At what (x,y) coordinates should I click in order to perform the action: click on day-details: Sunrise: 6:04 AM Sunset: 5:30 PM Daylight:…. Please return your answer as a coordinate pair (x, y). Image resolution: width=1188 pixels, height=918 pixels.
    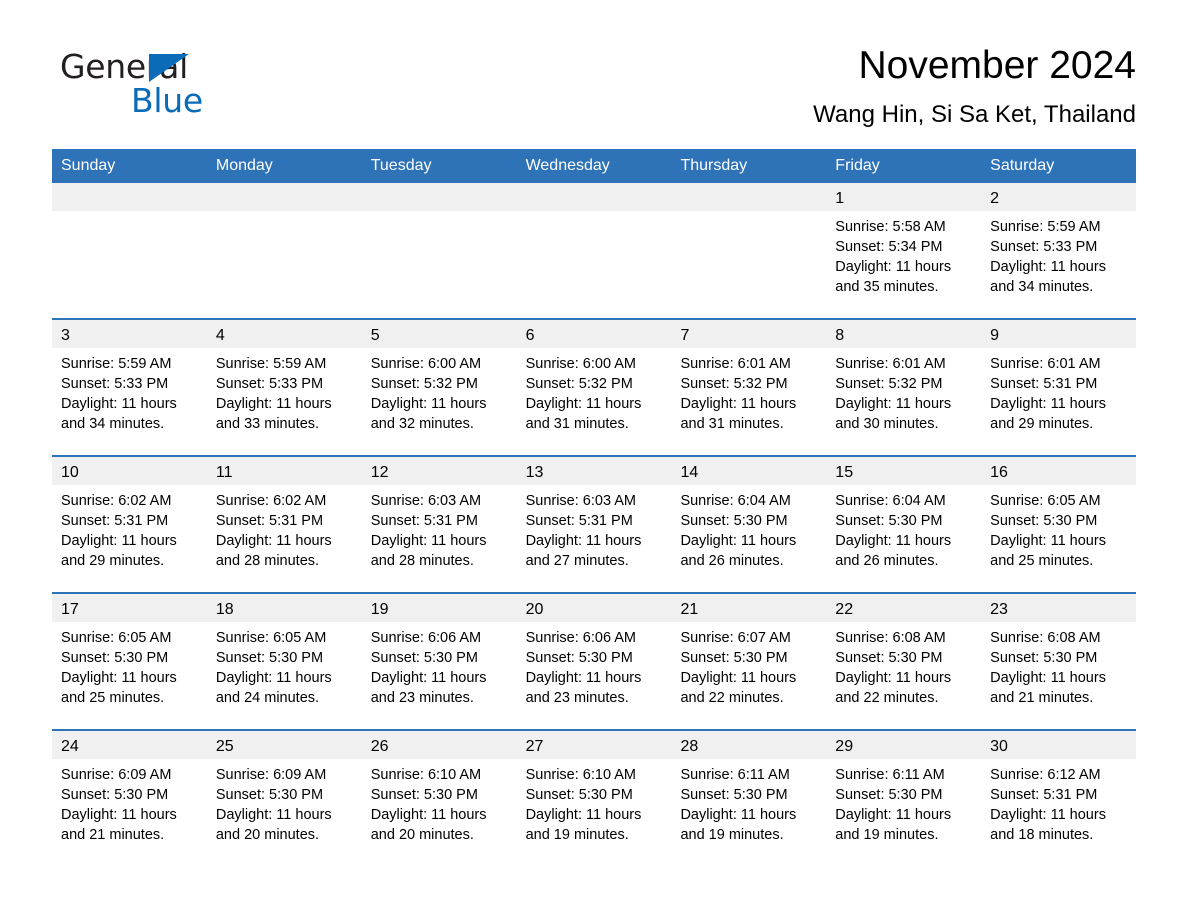
    Looking at the image, I should click on (748, 538).